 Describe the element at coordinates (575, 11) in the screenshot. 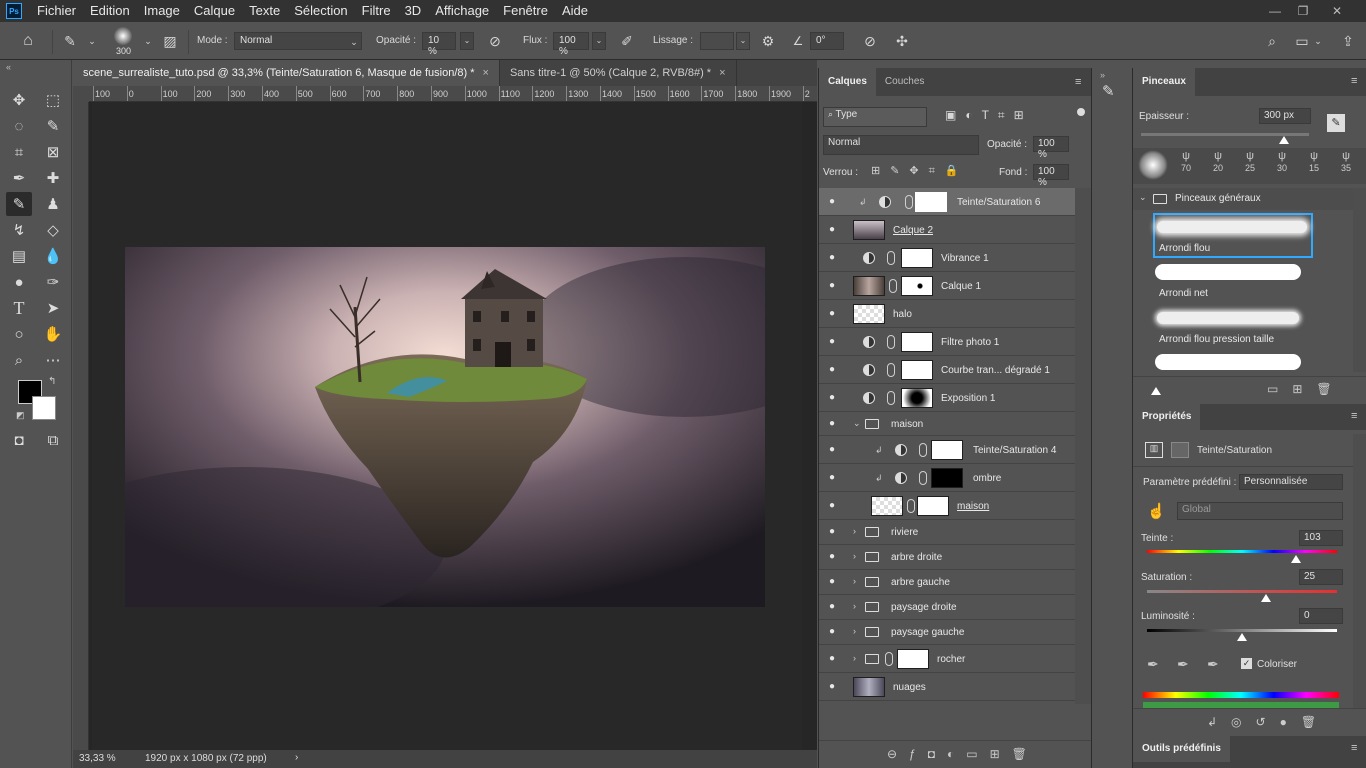

I see `menu-aide: Aide` at that location.